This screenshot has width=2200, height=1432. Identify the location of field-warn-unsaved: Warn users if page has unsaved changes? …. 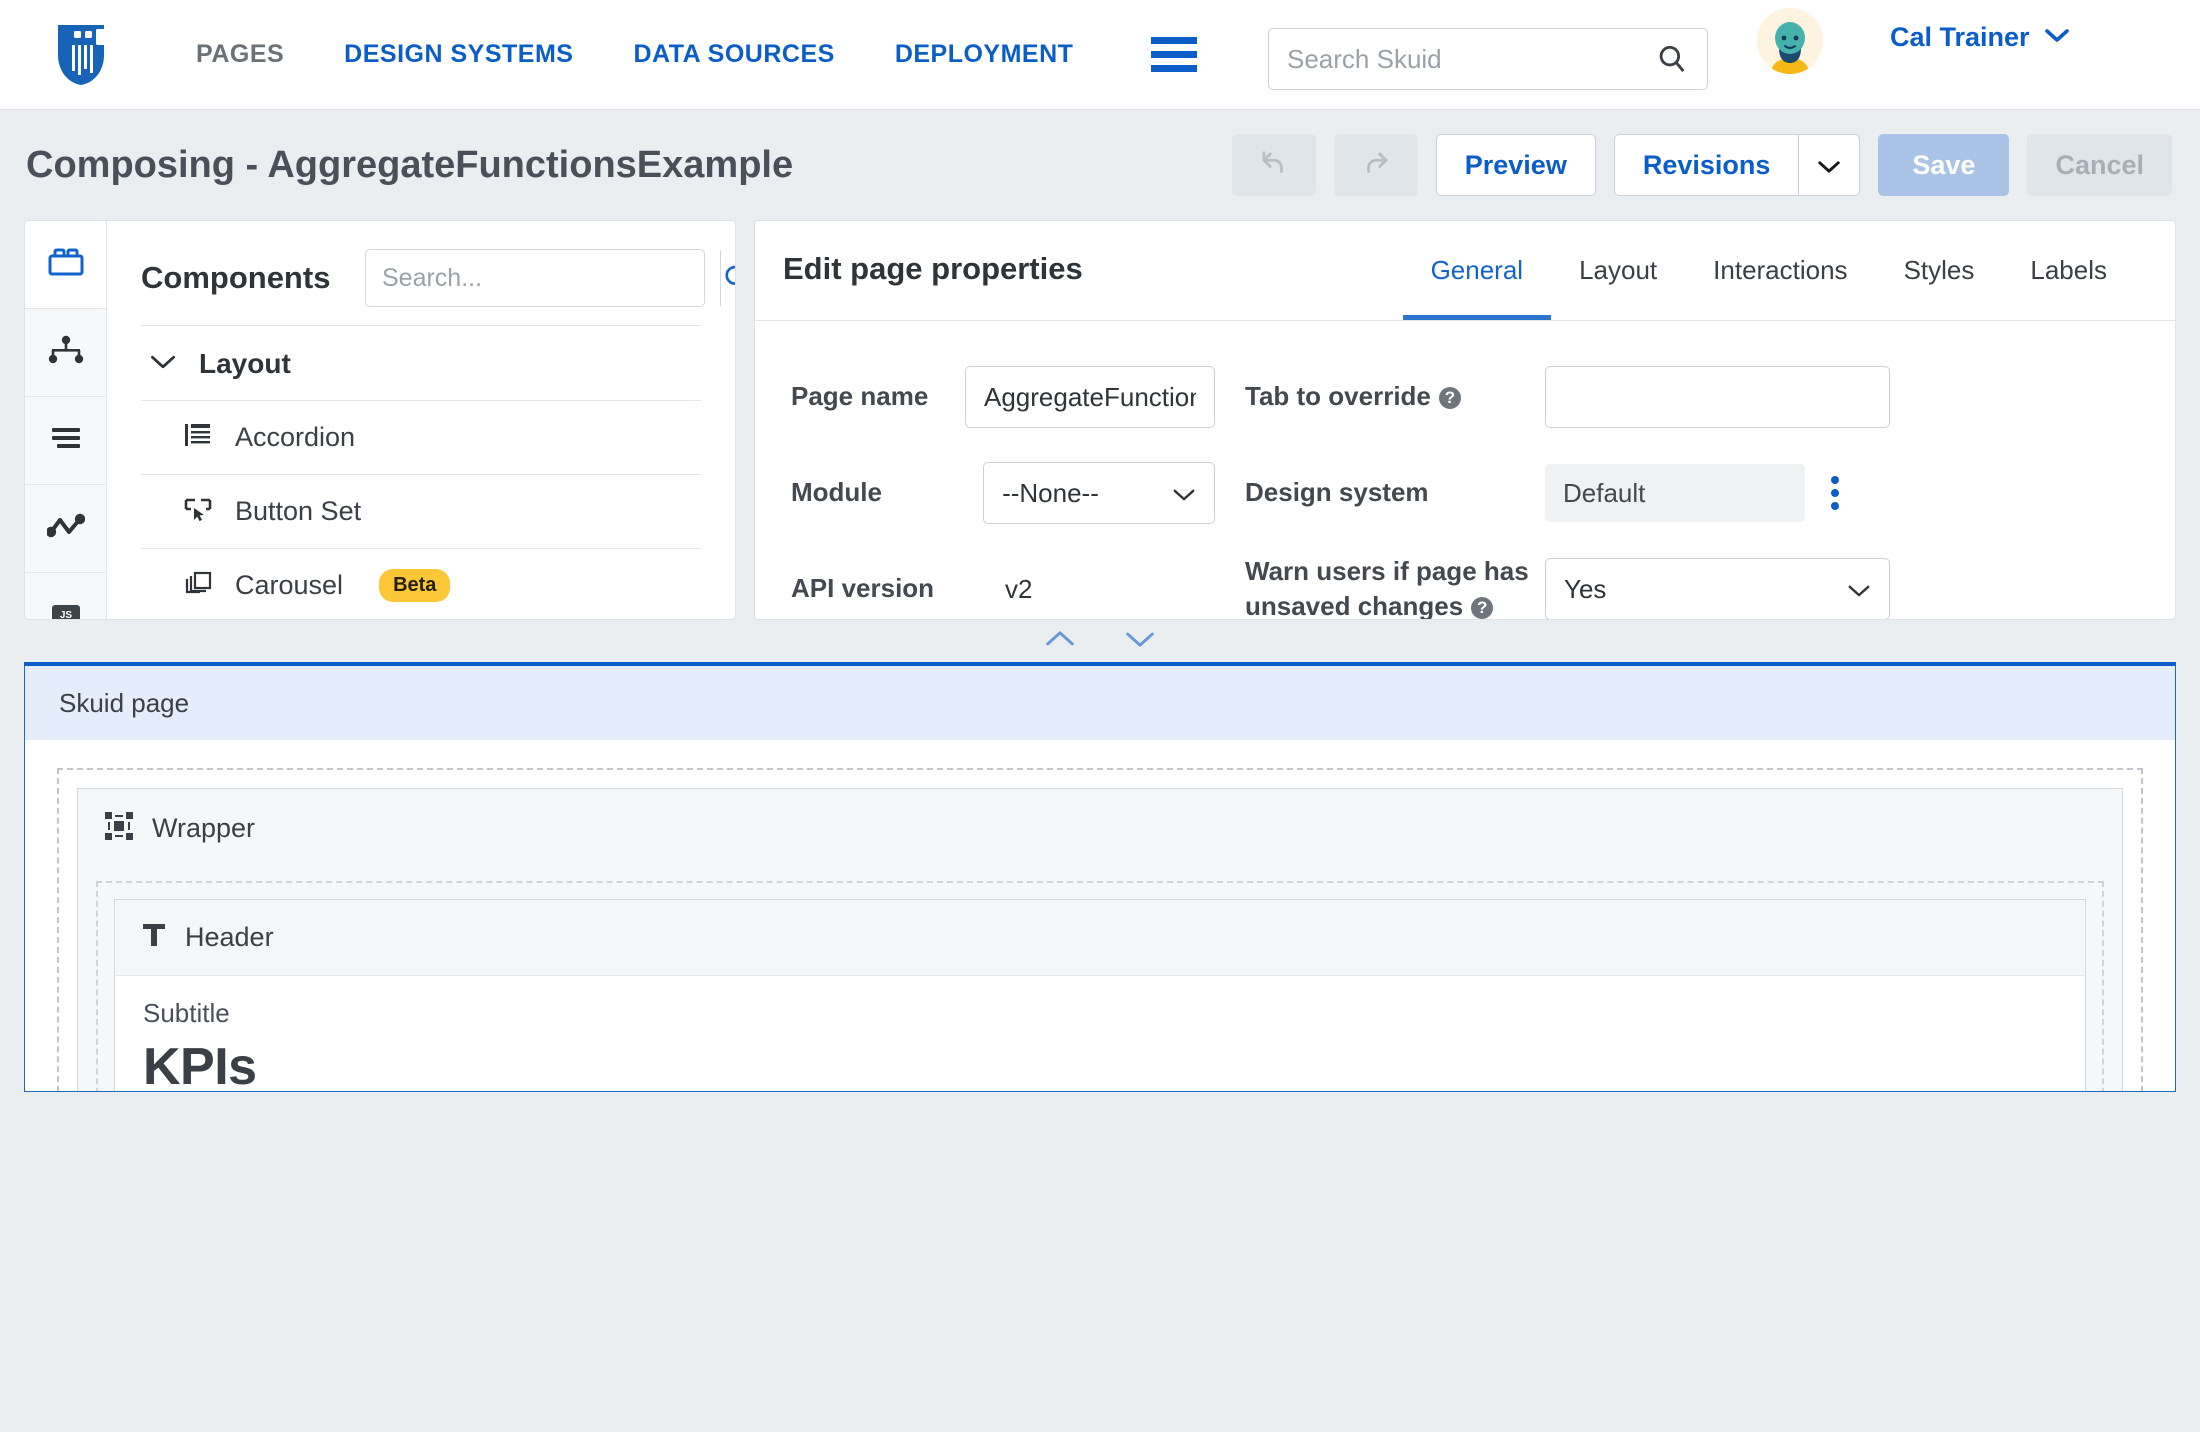
(1695, 580).